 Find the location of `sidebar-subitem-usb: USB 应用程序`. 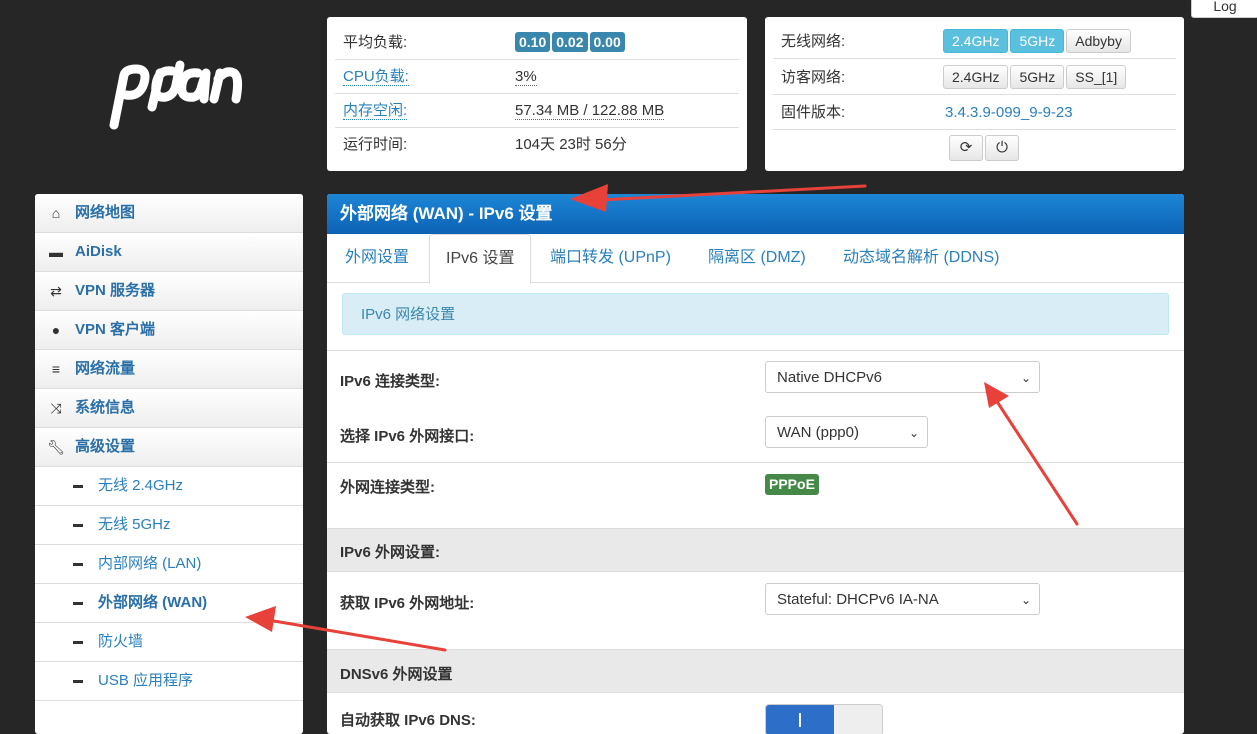

sidebar-subitem-usb: USB 应用程序 is located at coordinates (169, 681).